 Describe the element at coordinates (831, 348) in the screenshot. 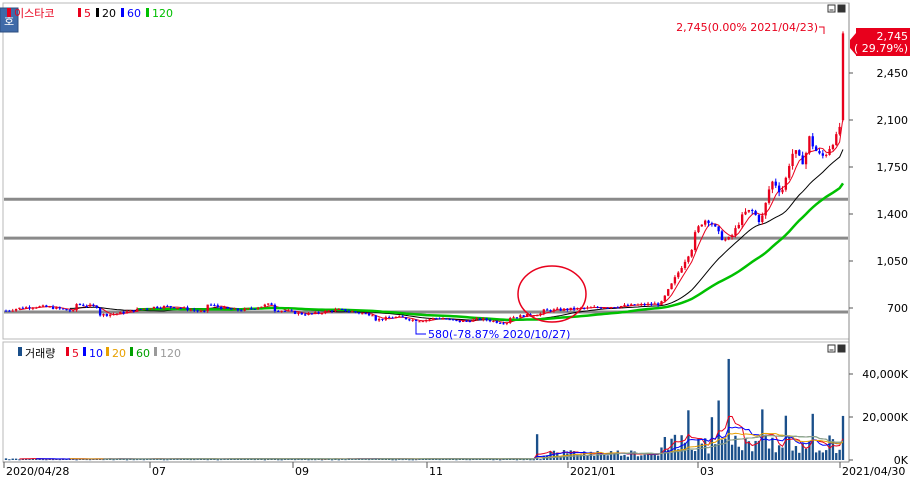

I see `volume-panel-minimize-icon` at that location.